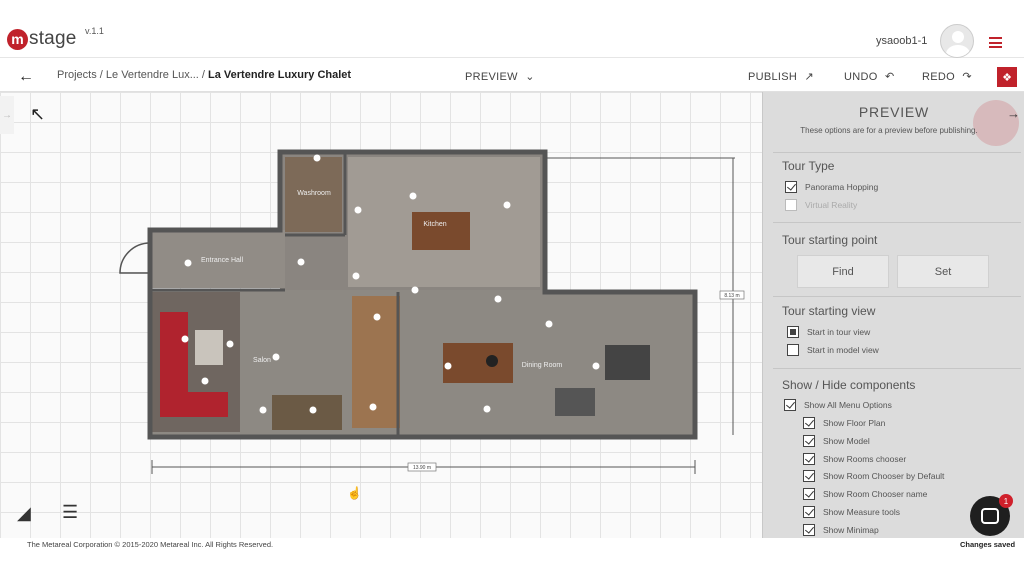 The width and height of the screenshot is (1024, 576). I want to click on option-show-all: Show All Menu Options, so click(838, 405).